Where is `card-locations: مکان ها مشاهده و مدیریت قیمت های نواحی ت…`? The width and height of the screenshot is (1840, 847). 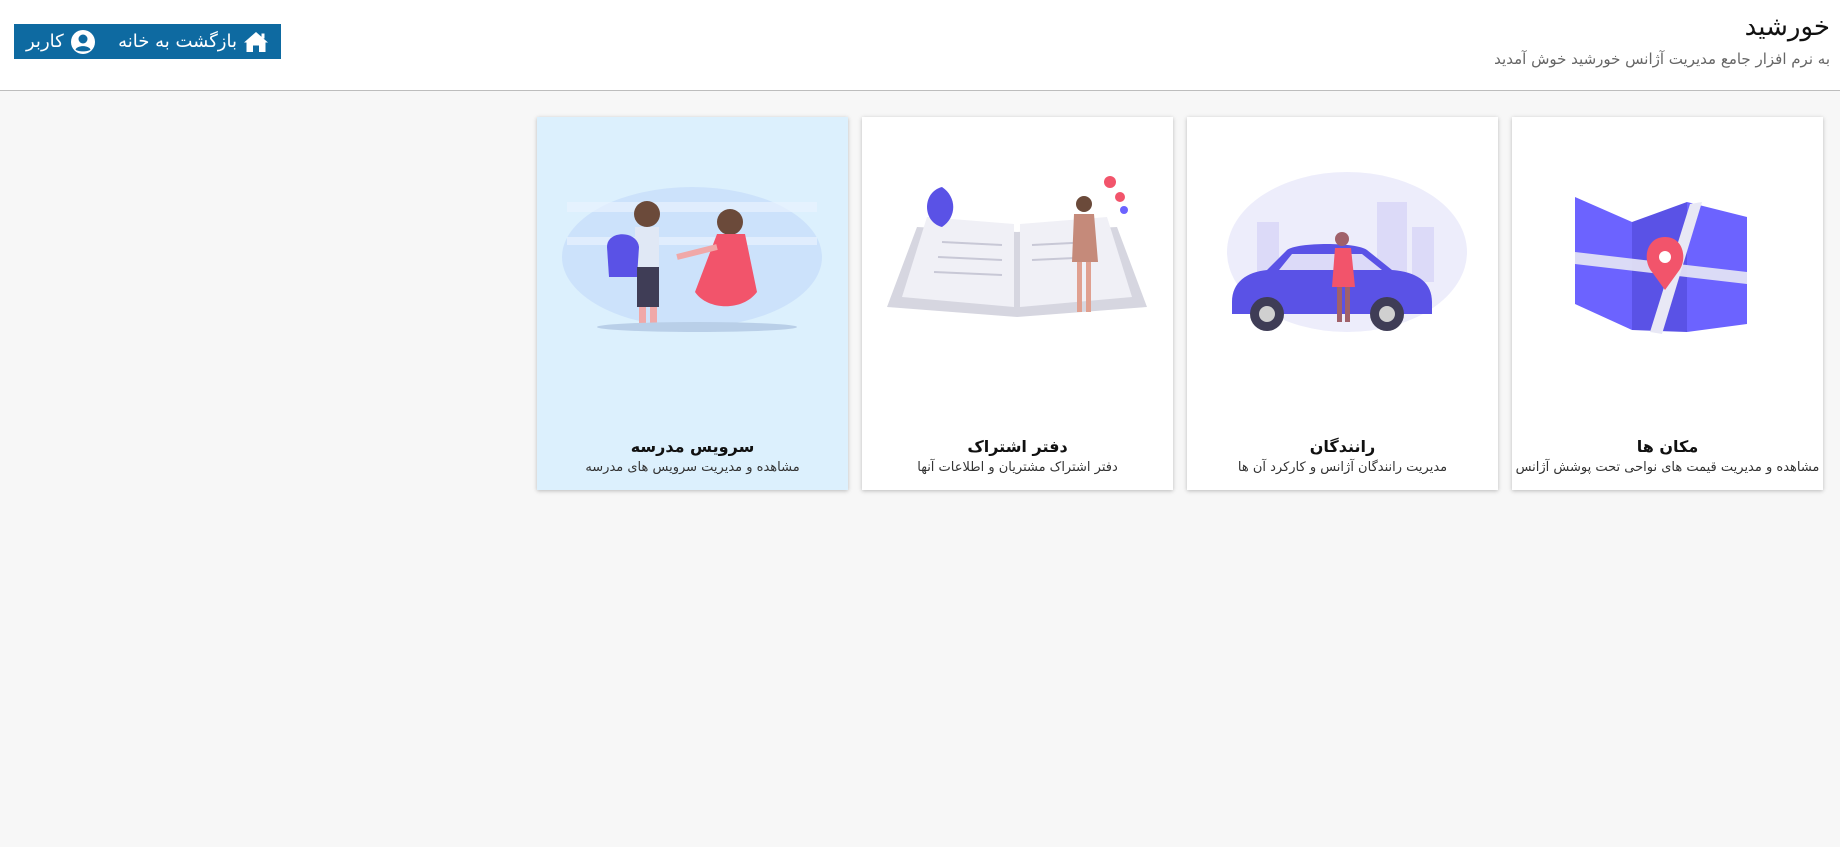 card-locations: مکان ها مشاهده و مدیریت قیمت های نواحی ت… is located at coordinates (1667, 303).